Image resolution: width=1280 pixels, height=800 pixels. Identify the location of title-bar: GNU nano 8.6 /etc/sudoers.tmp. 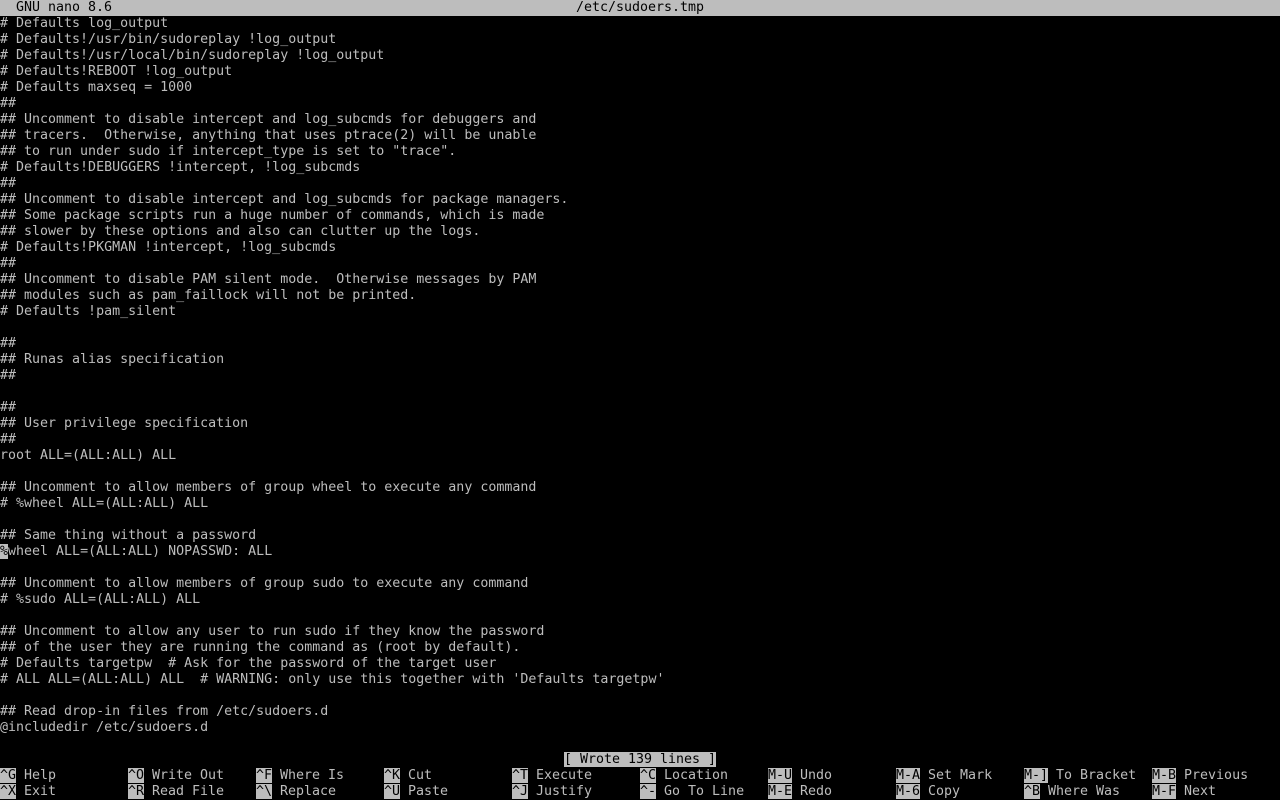
(640, 8).